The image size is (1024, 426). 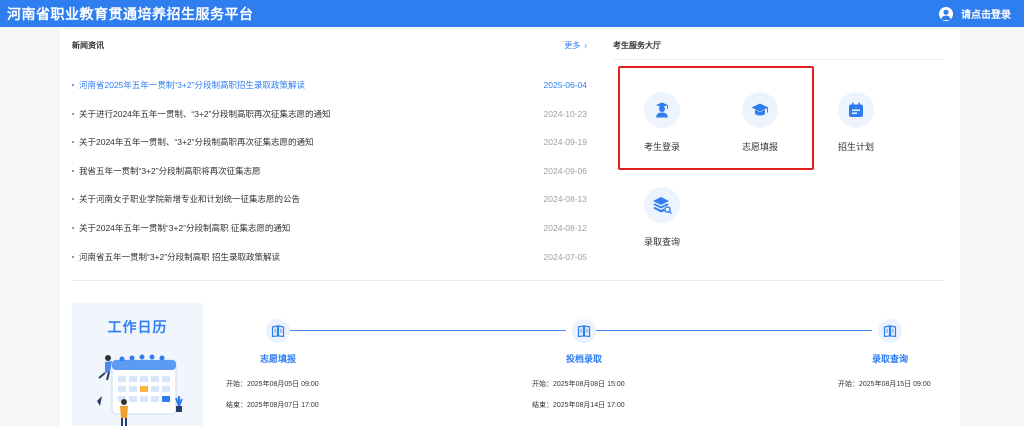 I want to click on news-item-title: 关于2024年五年一贯制、“3+2”分段制高职再次征集志愿的通知, so click(x=196, y=142).